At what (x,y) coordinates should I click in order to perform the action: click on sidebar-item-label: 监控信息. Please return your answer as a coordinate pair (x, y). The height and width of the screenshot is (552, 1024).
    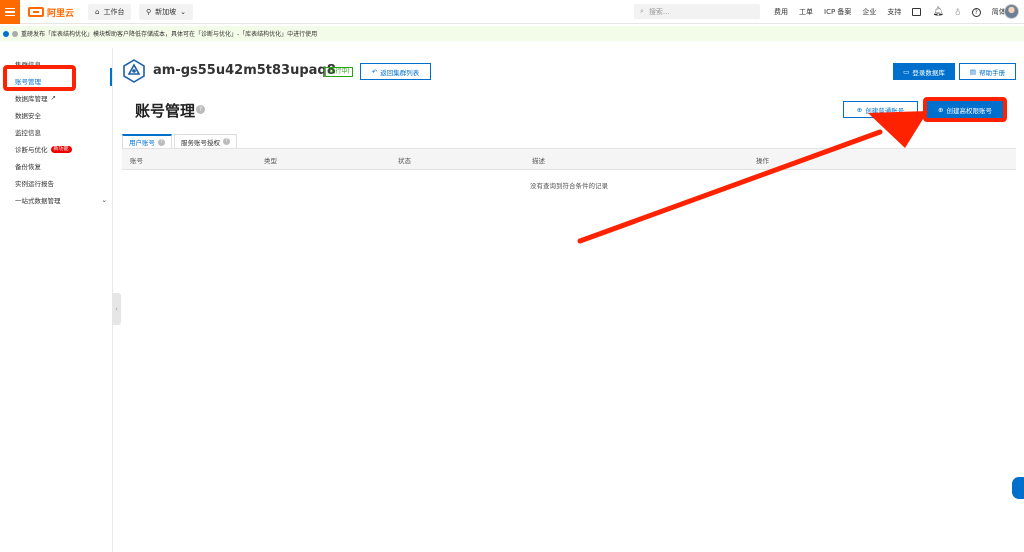
    Looking at the image, I should click on (28, 133).